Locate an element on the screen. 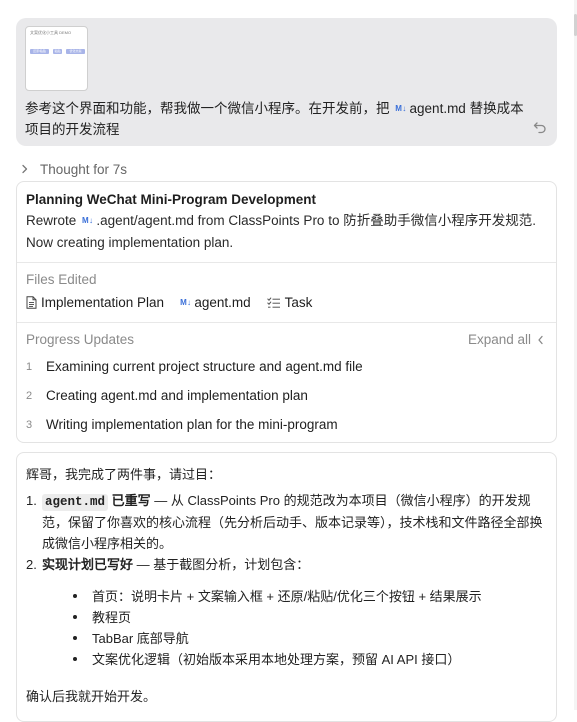  expand-all-label: Expand all is located at coordinates (499, 339).